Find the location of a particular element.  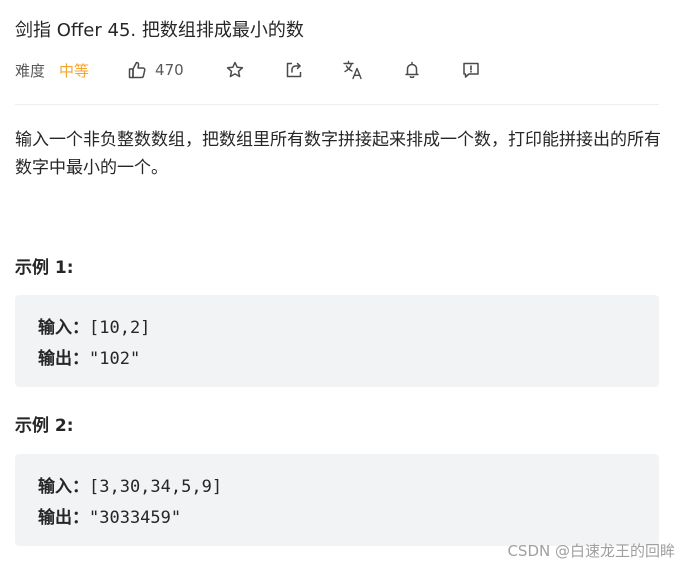

feedback-icon is located at coordinates (470, 70).